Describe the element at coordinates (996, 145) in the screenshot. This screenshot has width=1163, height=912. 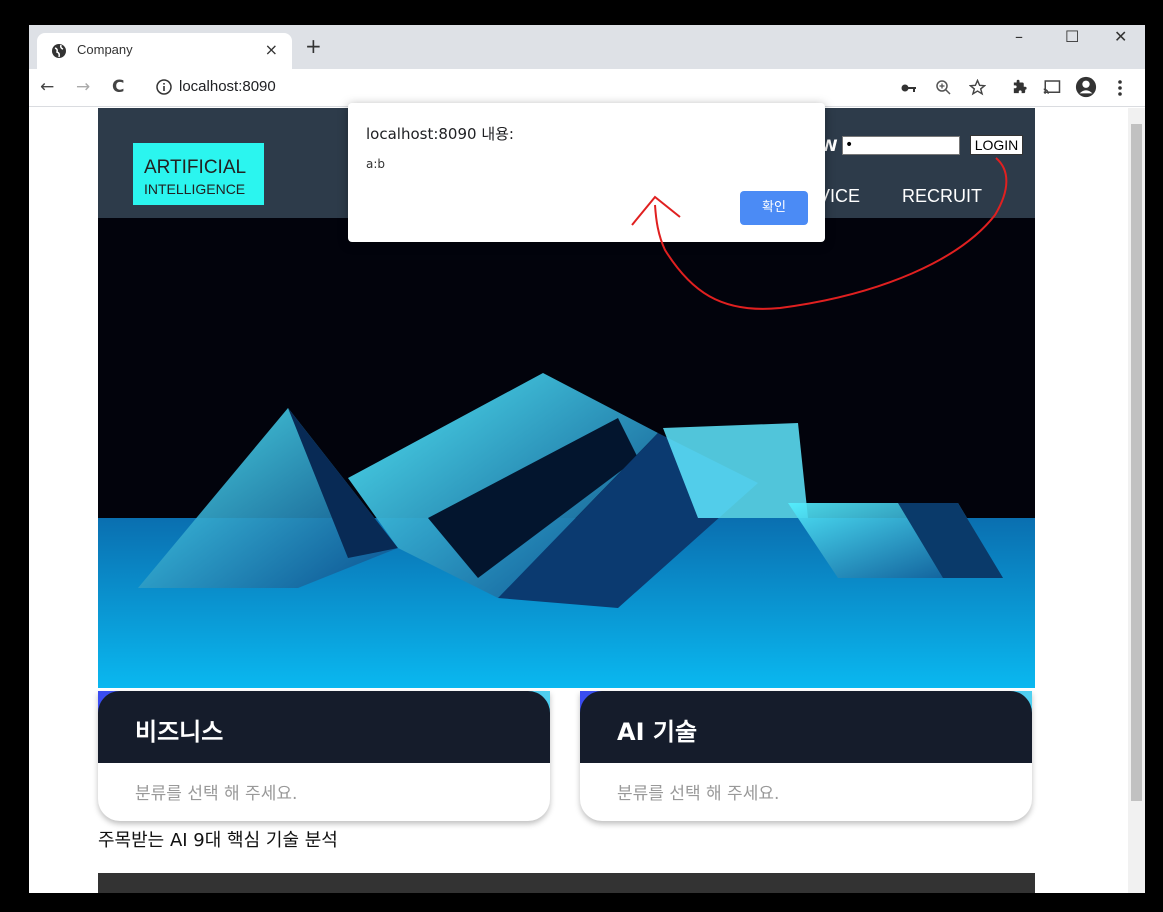
I see `login-button: LOGIN` at that location.